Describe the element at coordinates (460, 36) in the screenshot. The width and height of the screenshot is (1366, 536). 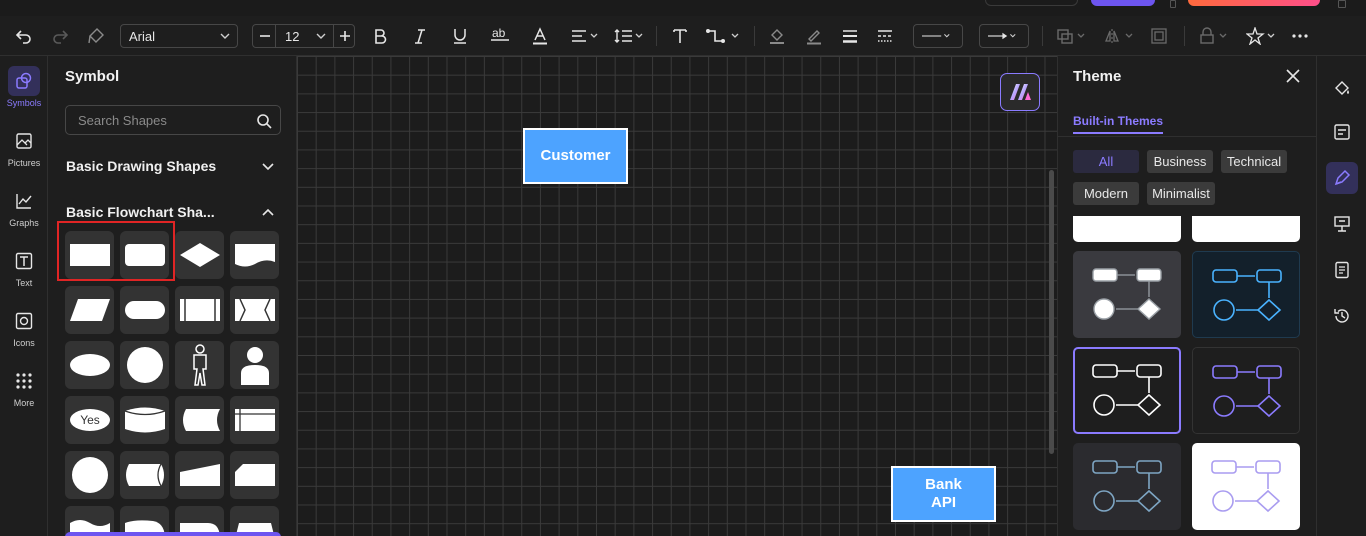
I see `underline-icon` at that location.